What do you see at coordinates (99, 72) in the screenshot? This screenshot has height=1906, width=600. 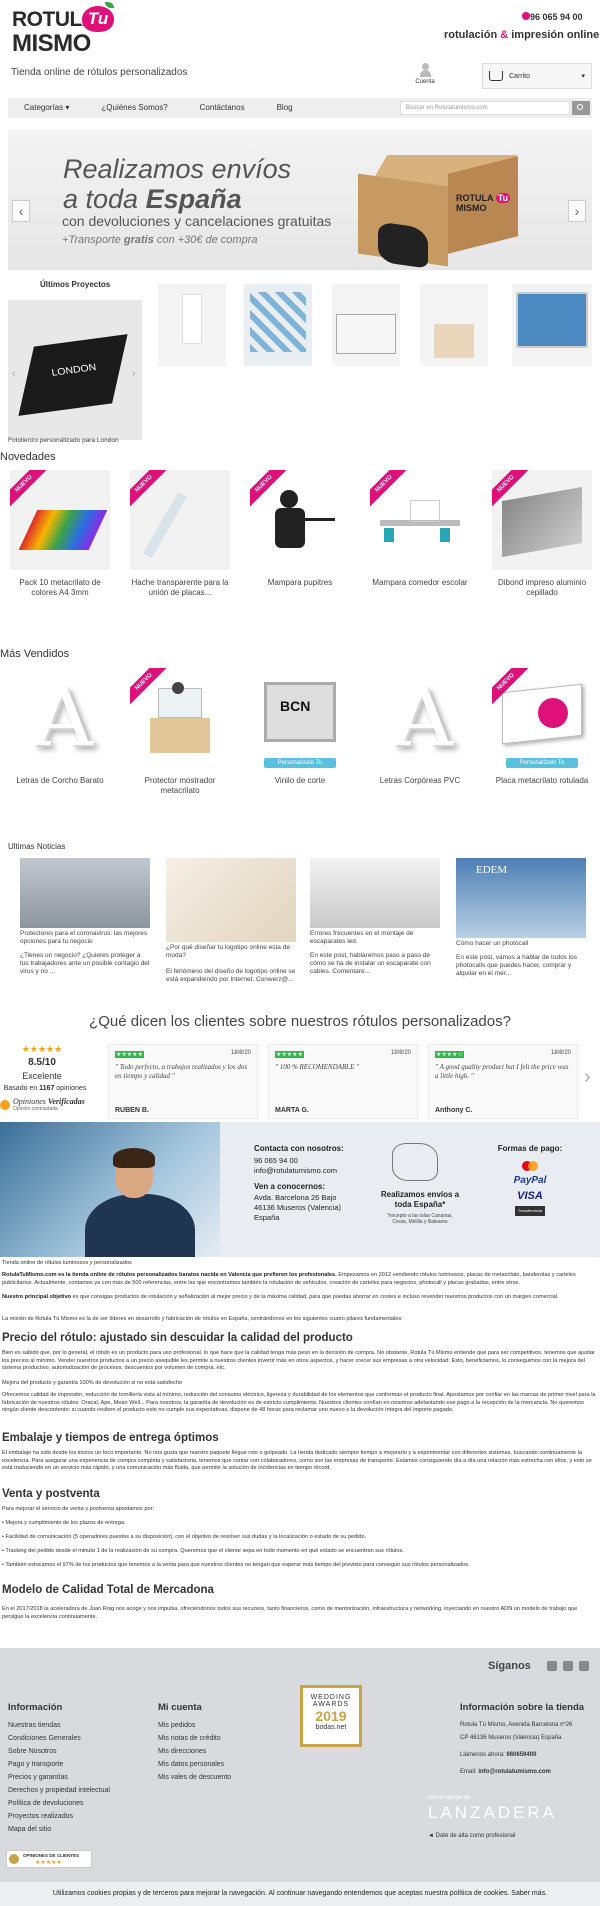 I see `tagline: Tienda online de rótulos personalizados` at bounding box center [99, 72].